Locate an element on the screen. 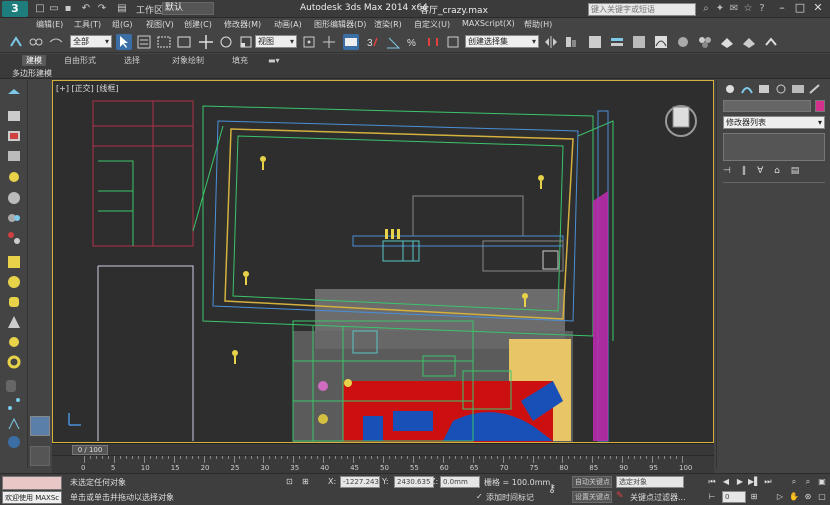  project-folder-icon: ▤ is located at coordinates (122, 9).